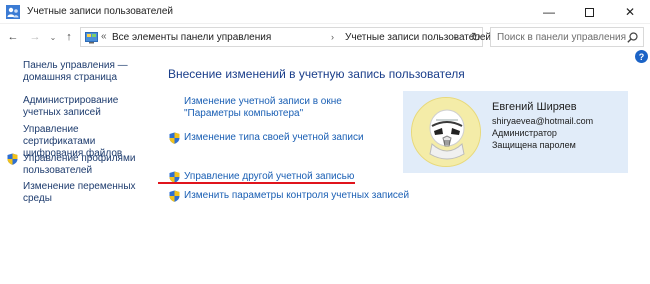 The width and height of the screenshot is (650, 284). I want to click on search-input: Поиск в панели управления, so click(567, 37).